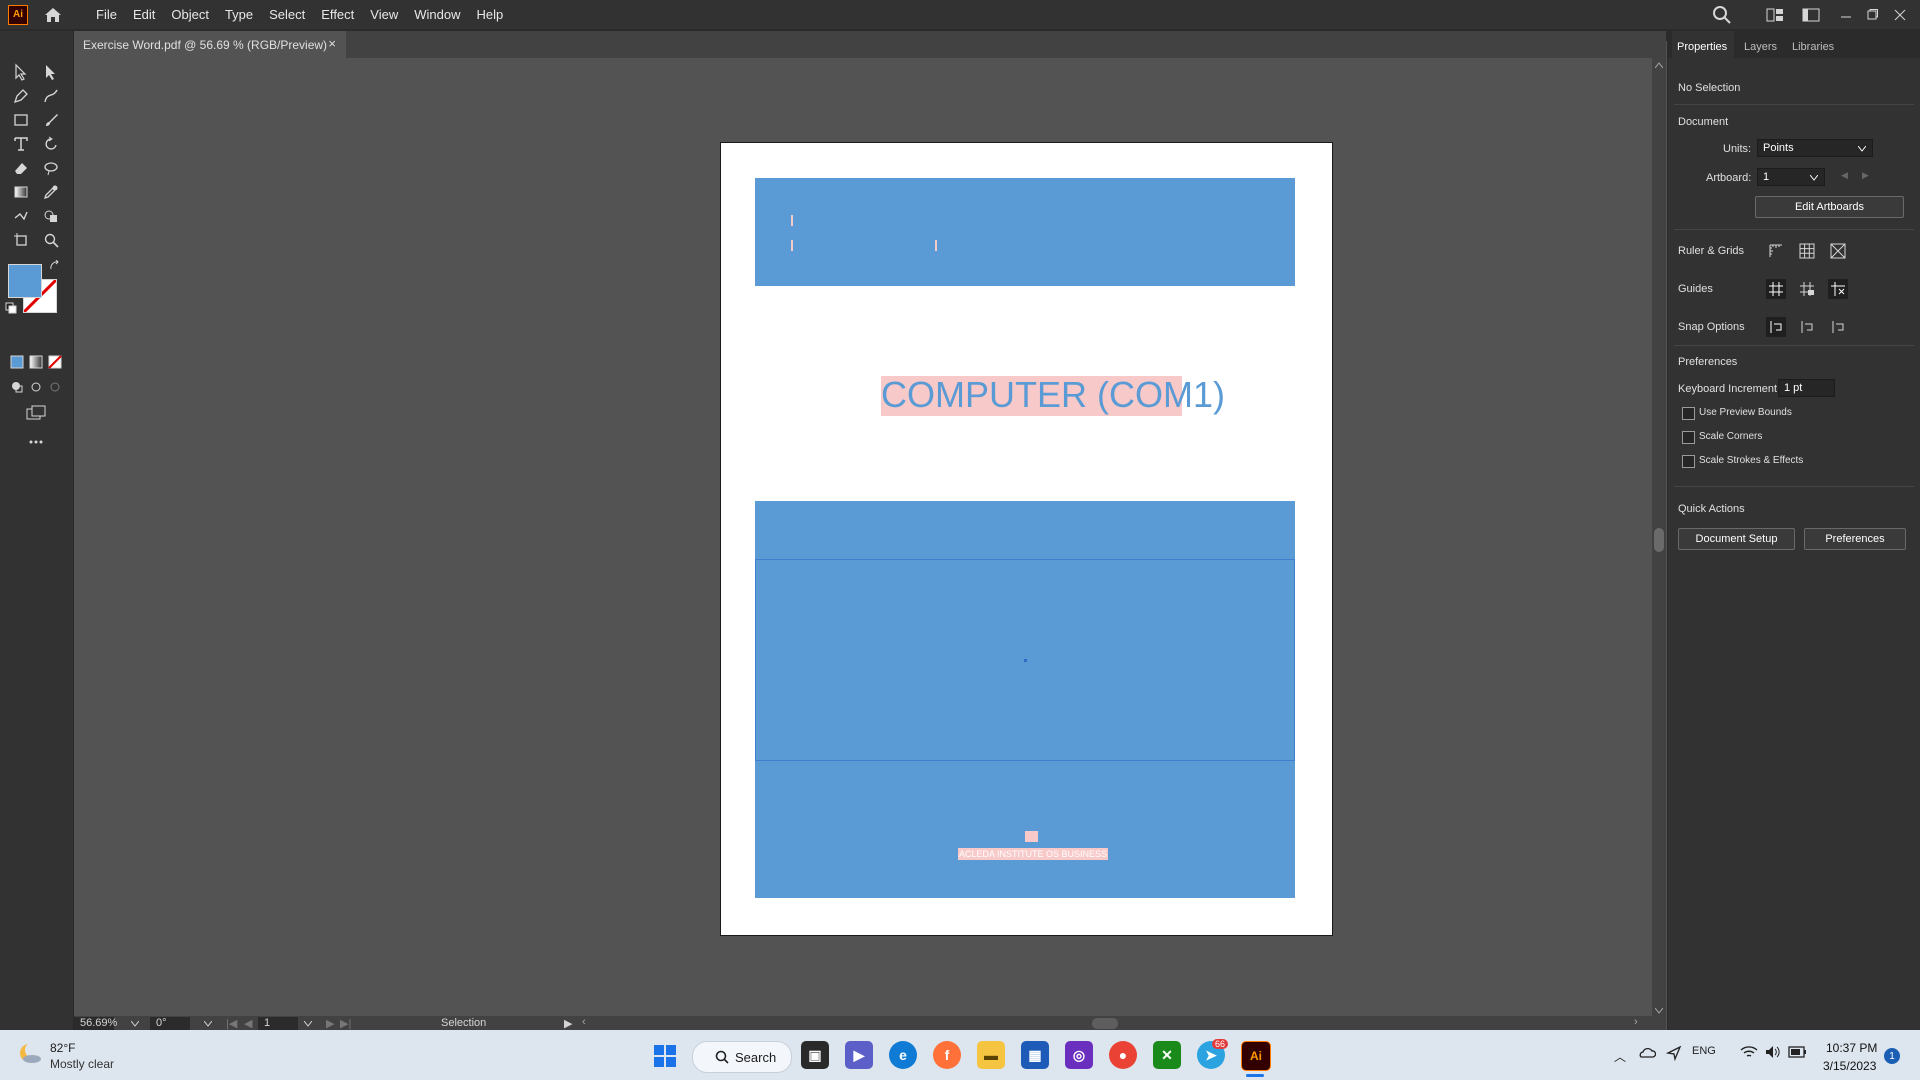  Describe the element at coordinates (991, 1055) in the screenshot. I see `file-explorer-icon: ▬` at that location.